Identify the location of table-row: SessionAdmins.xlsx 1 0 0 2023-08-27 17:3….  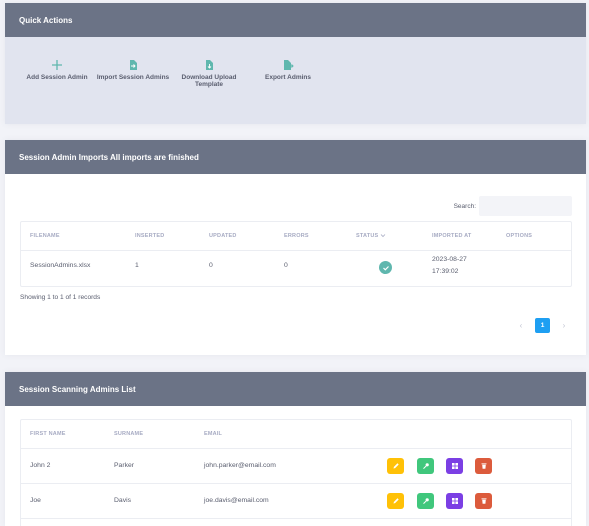
(296, 269).